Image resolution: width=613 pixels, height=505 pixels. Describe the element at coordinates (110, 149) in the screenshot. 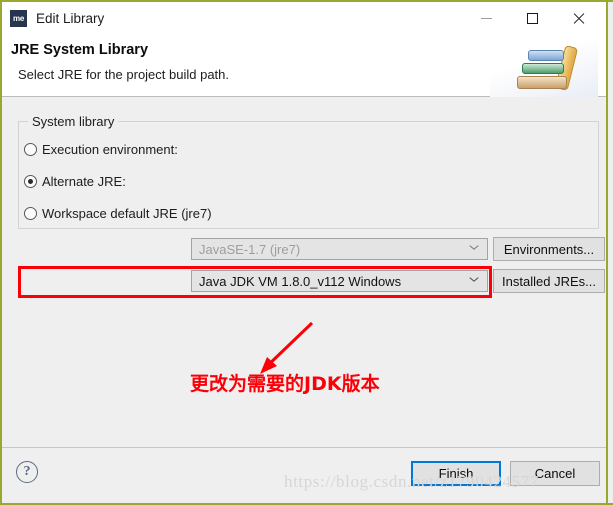

I see `option-label: Execution environment:` at that location.